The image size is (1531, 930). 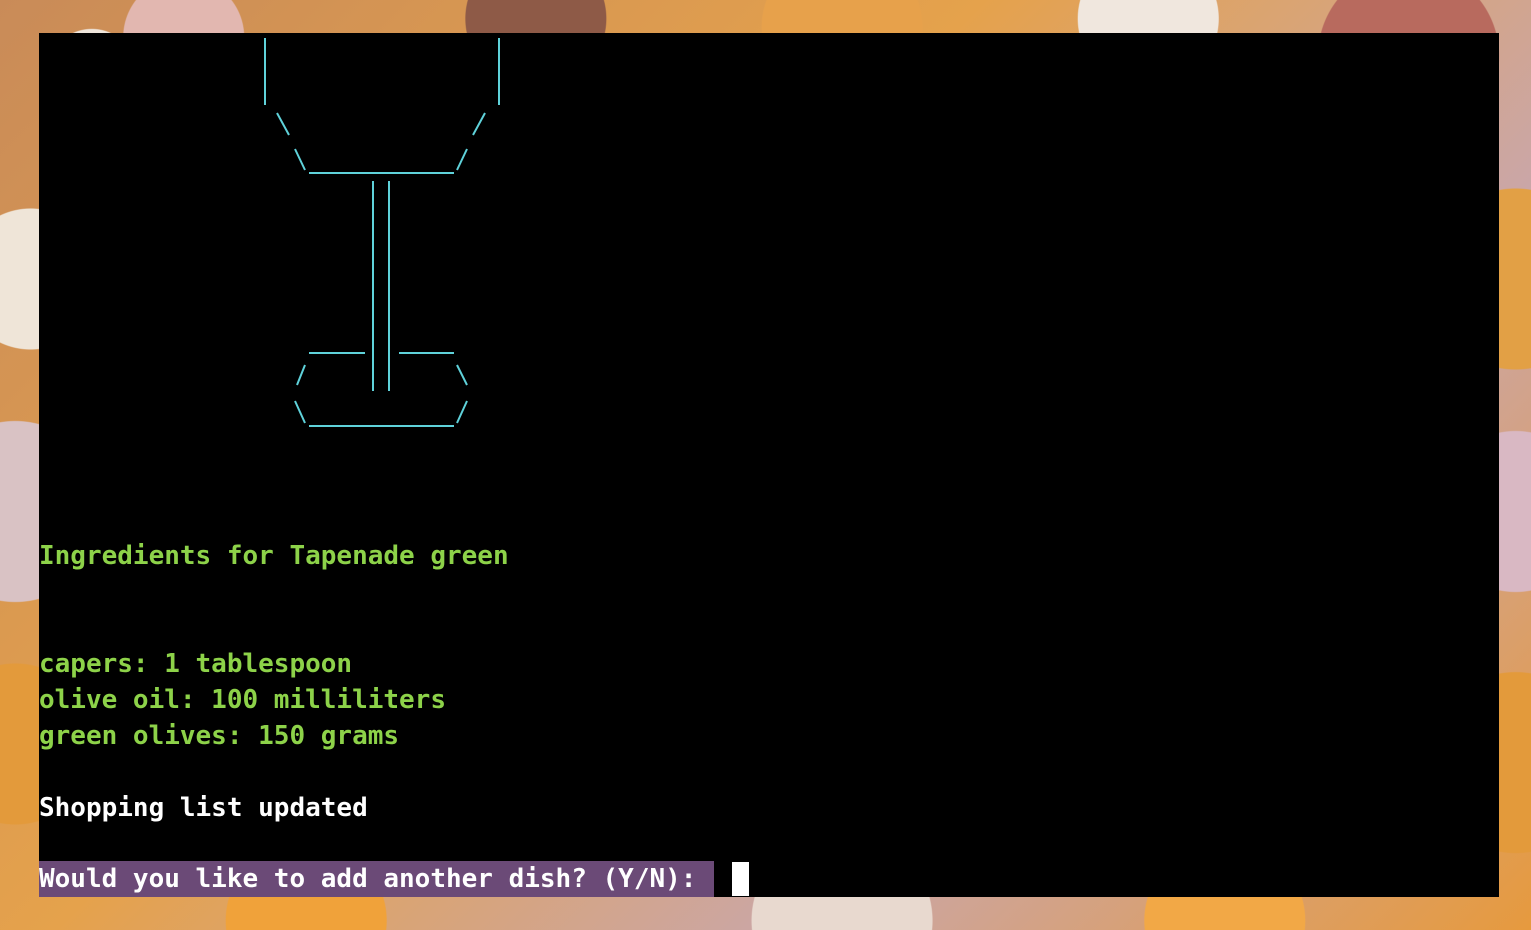 I want to click on ingredient-line: capers: 1 tablespoon, so click(x=196, y=664).